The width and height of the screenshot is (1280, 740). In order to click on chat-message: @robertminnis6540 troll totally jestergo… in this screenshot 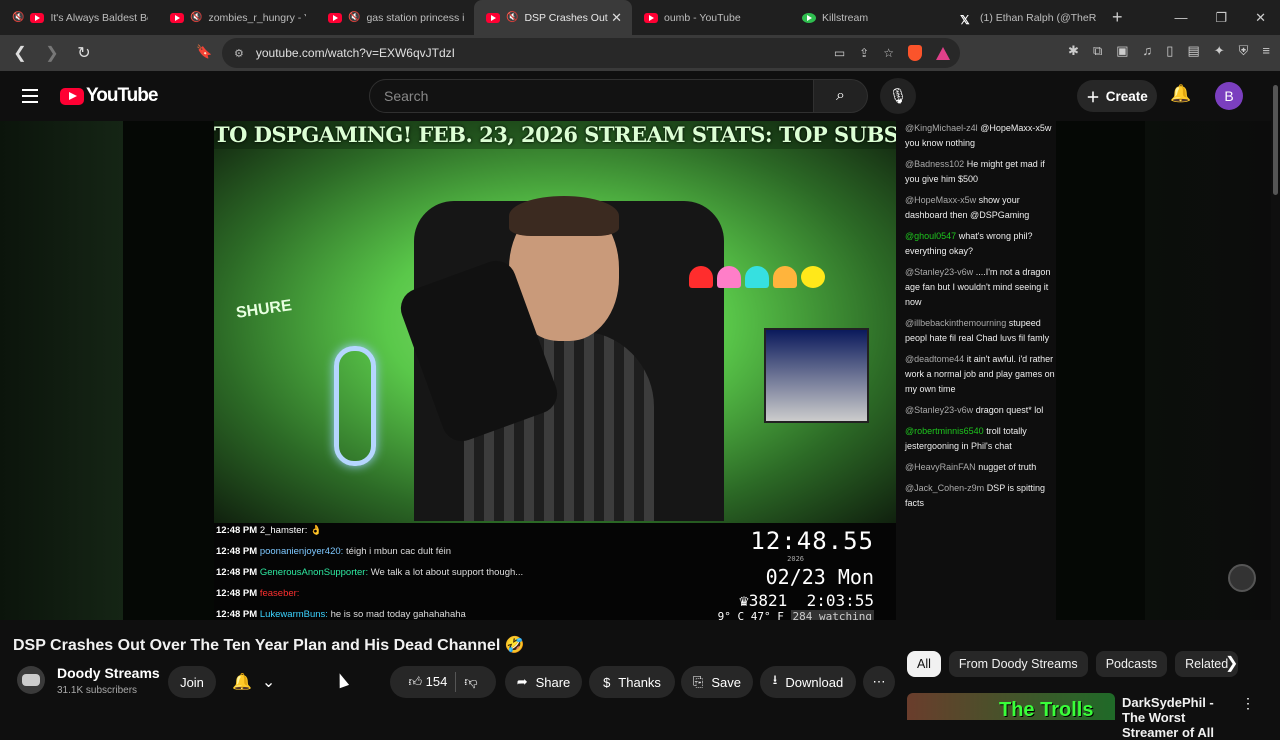, I will do `click(977, 439)`.